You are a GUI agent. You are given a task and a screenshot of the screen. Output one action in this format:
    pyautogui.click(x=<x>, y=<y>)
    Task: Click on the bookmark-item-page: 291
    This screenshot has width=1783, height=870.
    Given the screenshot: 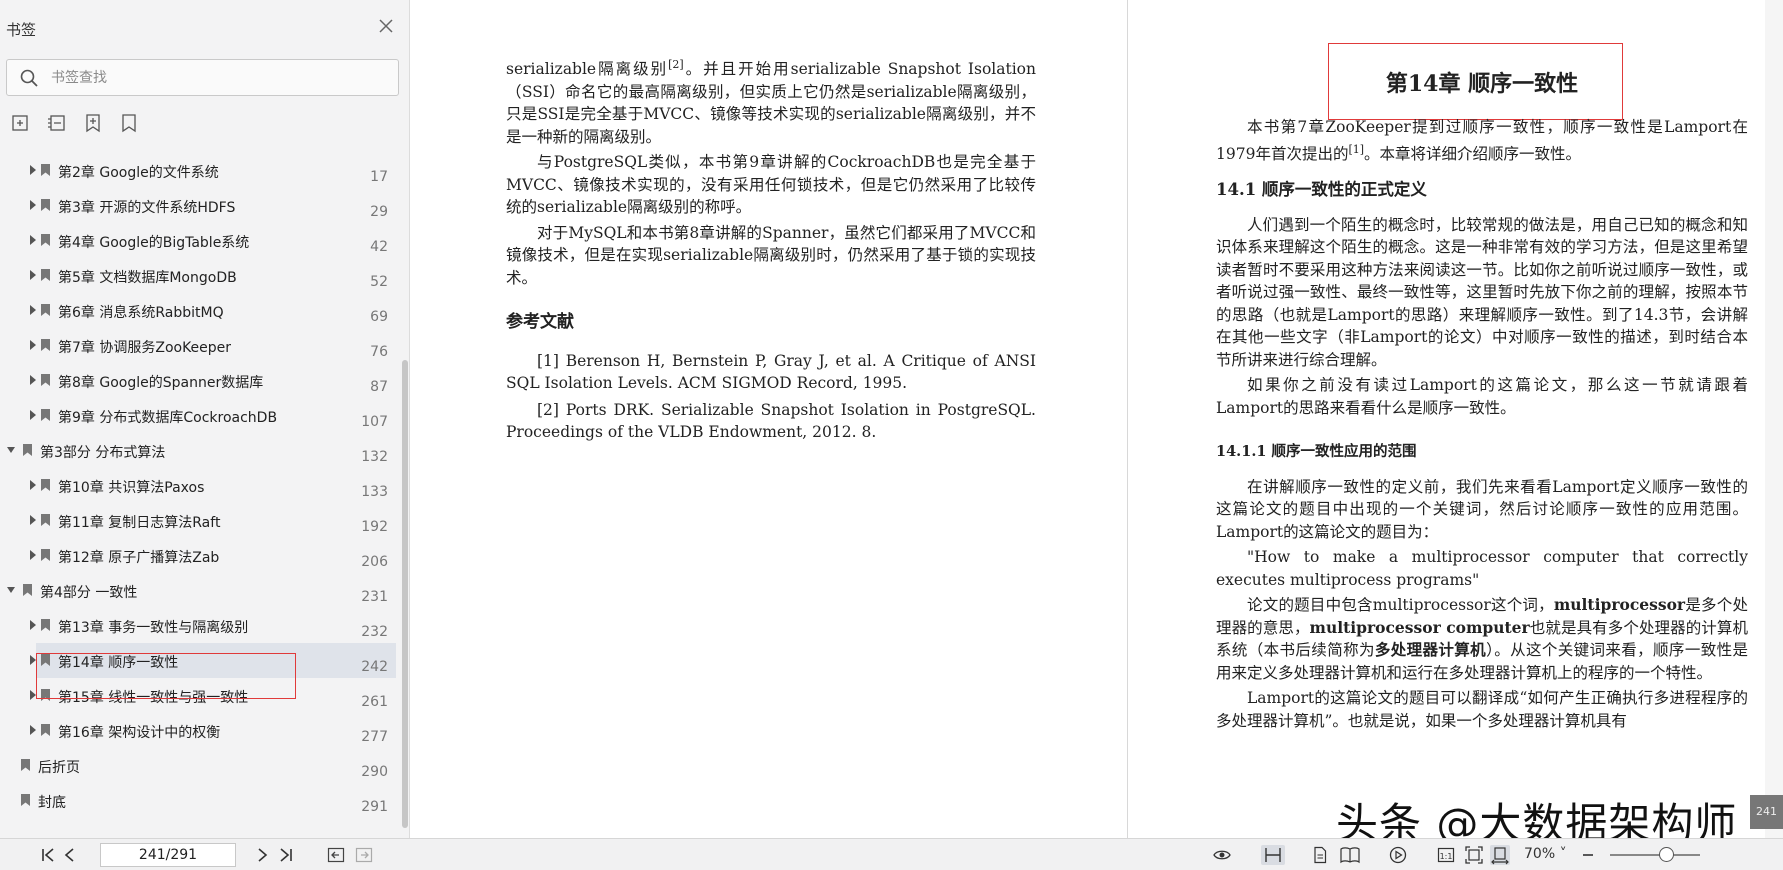 What is the action you would take?
    pyautogui.click(x=374, y=807)
    